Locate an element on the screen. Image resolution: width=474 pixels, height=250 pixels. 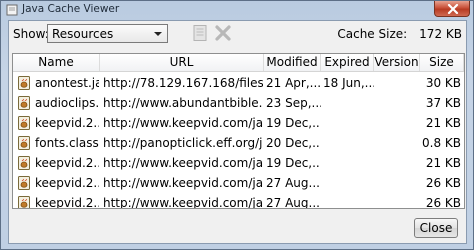
cell-size: 30 KB is located at coordinates (443, 83).